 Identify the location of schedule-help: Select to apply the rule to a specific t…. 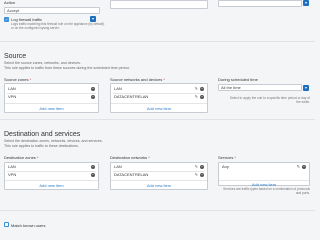
(269, 100).